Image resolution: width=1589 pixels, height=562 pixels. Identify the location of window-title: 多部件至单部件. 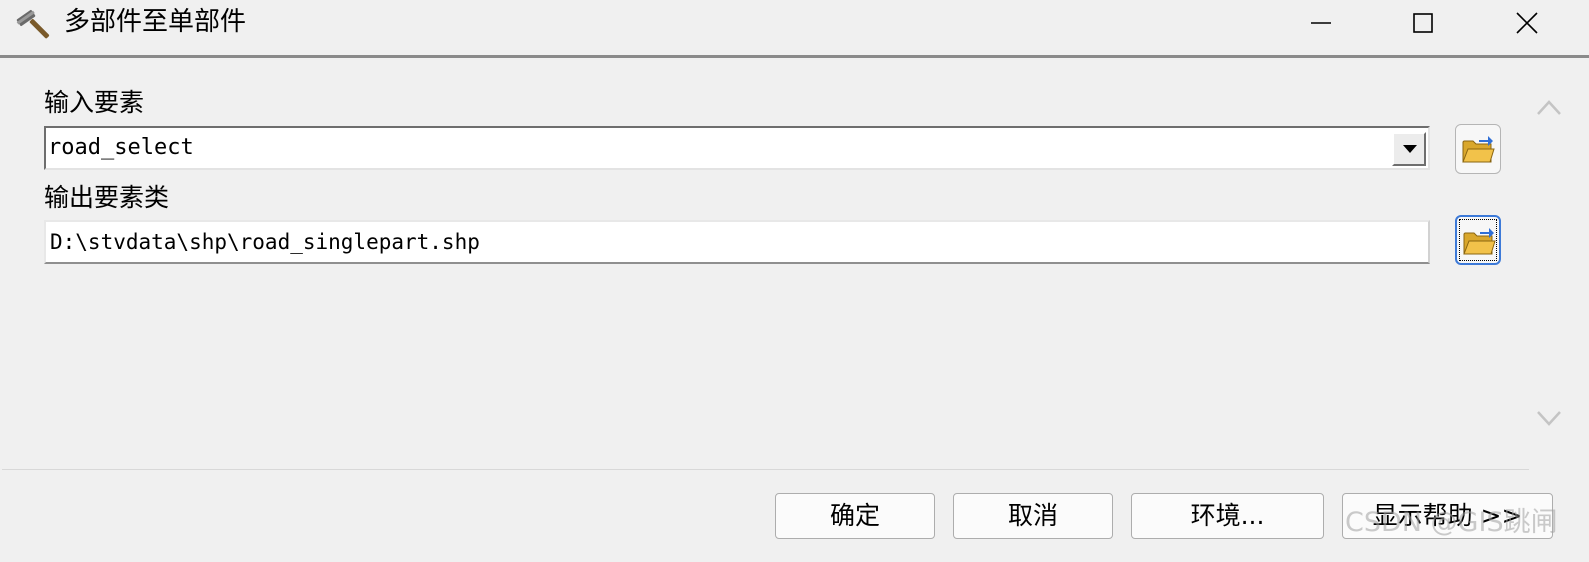
(155, 22).